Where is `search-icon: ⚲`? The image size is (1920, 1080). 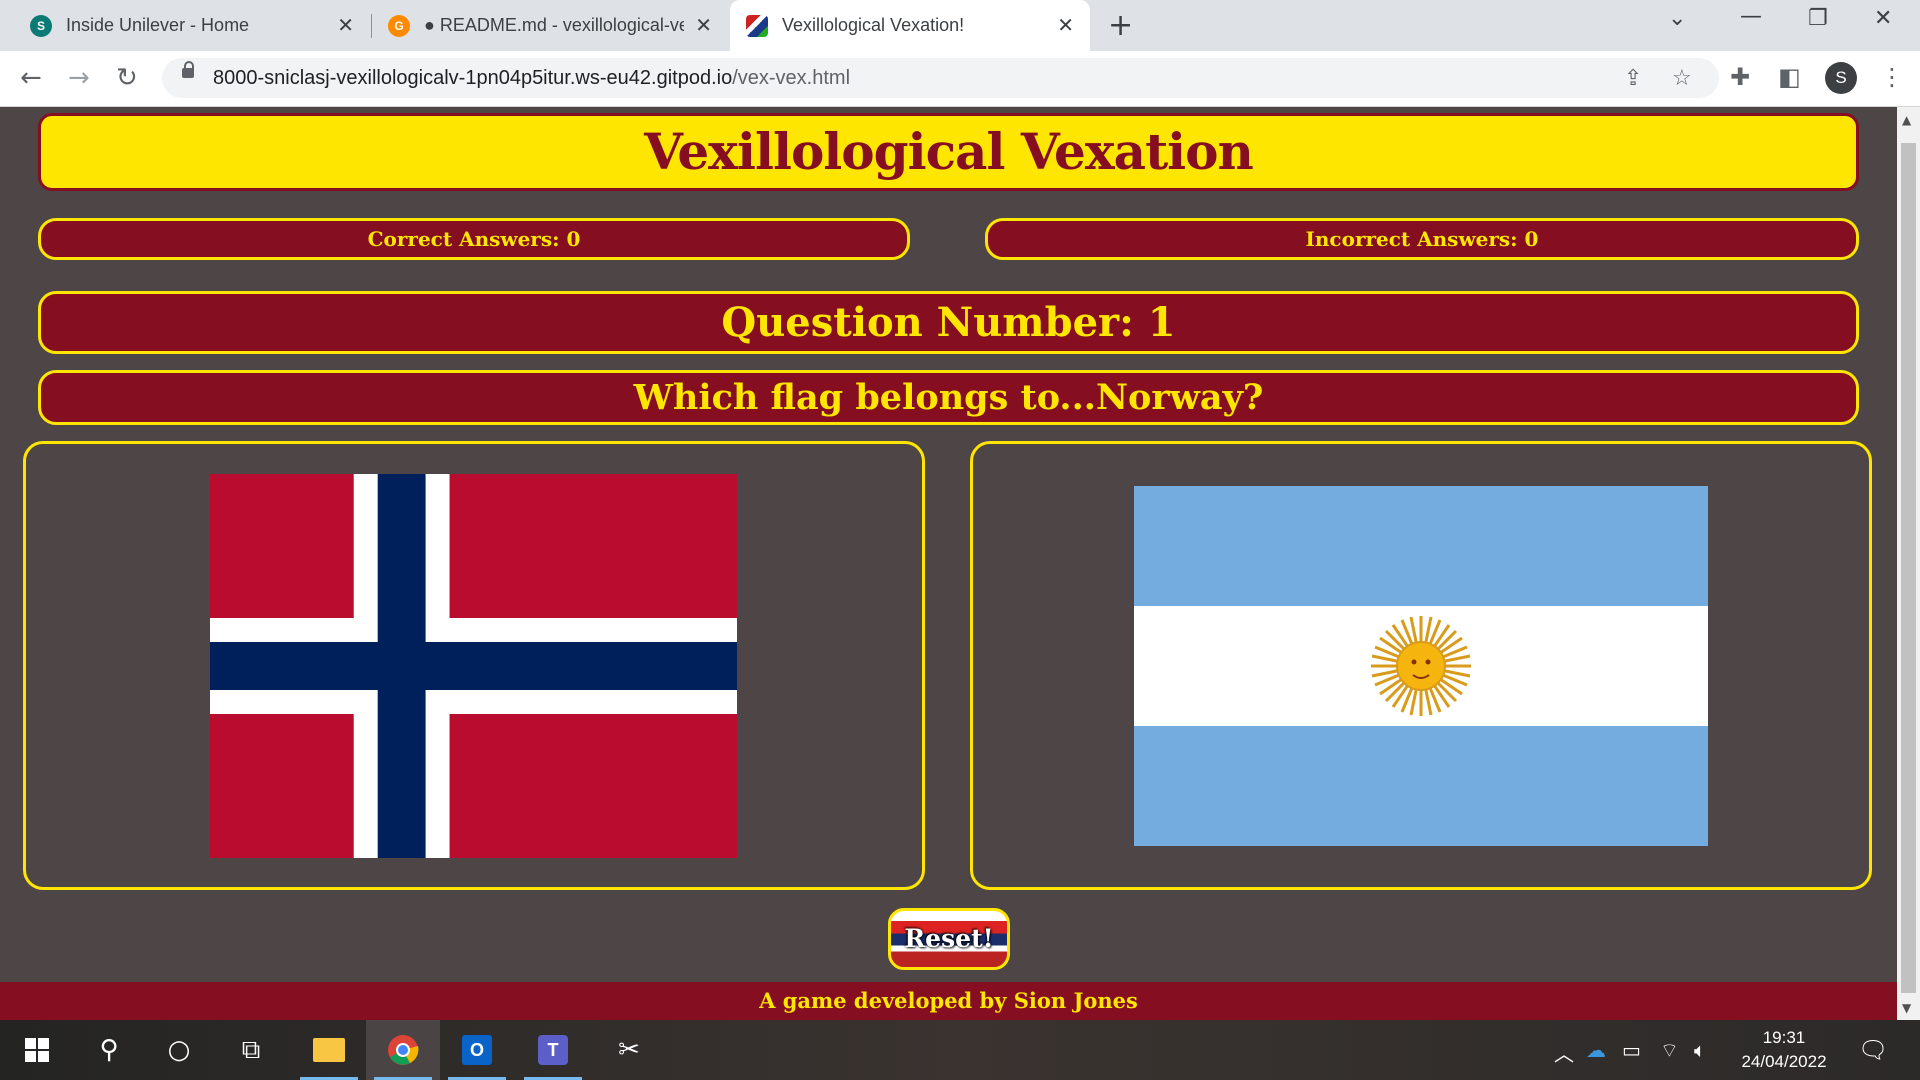
search-icon: ⚲ is located at coordinates (109, 1050).